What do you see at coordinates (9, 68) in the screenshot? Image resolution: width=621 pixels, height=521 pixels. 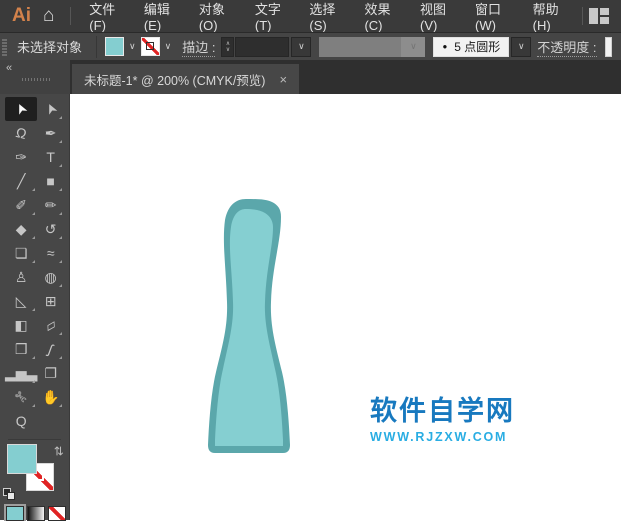 I see `collapse-toolbar-icon: «` at bounding box center [9, 68].